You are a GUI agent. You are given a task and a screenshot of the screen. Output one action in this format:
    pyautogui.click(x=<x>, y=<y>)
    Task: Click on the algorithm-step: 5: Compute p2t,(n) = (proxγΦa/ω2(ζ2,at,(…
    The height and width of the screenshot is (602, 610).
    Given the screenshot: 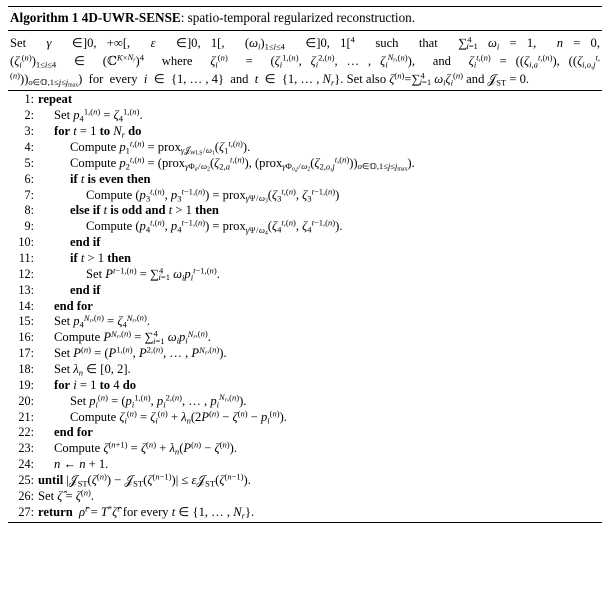 What is the action you would take?
    pyautogui.click(x=305, y=163)
    